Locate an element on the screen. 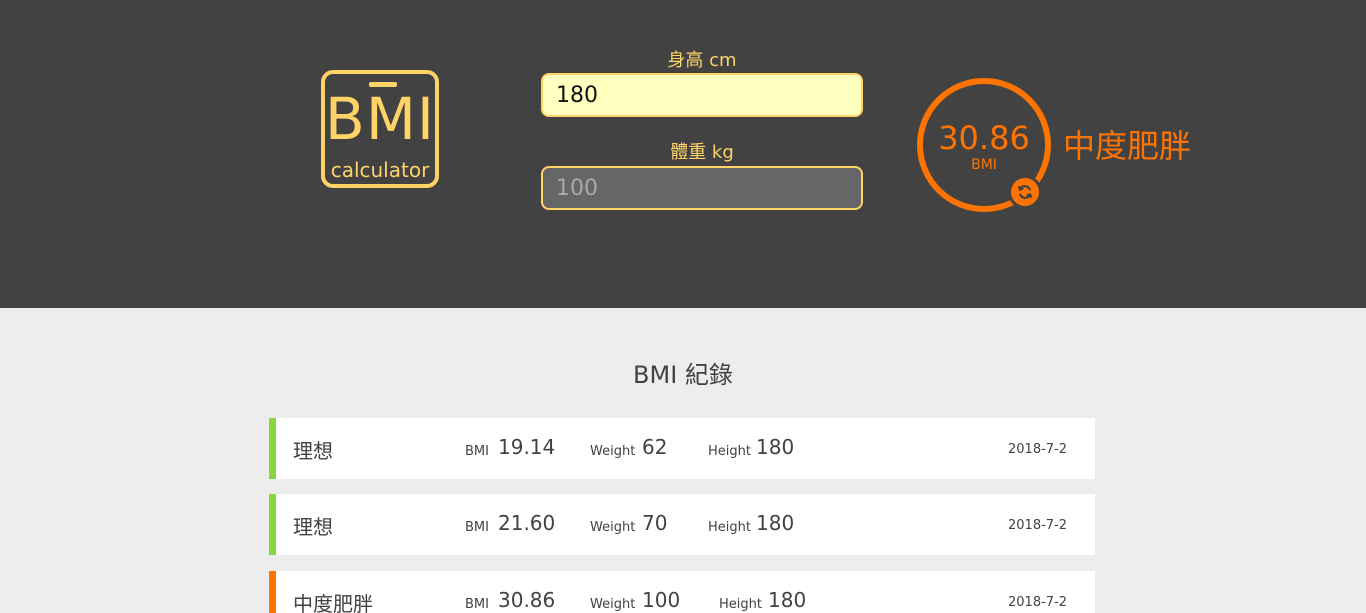 The height and width of the screenshot is (613, 1366). record-bmi-value: 21.60 is located at coordinates (527, 523).